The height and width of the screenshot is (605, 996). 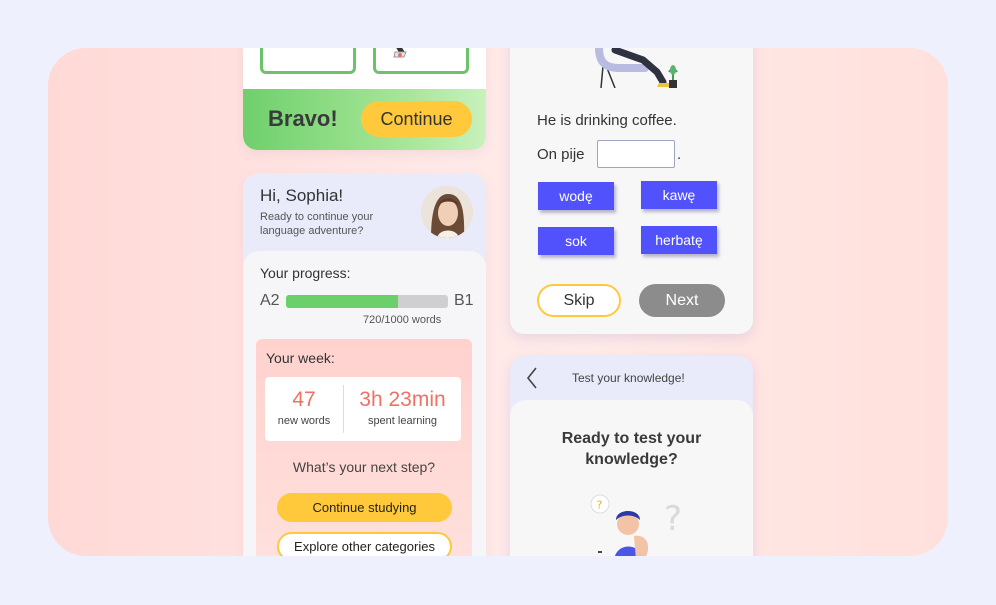 I want to click on answer-option-illustration, so click(x=421, y=61).